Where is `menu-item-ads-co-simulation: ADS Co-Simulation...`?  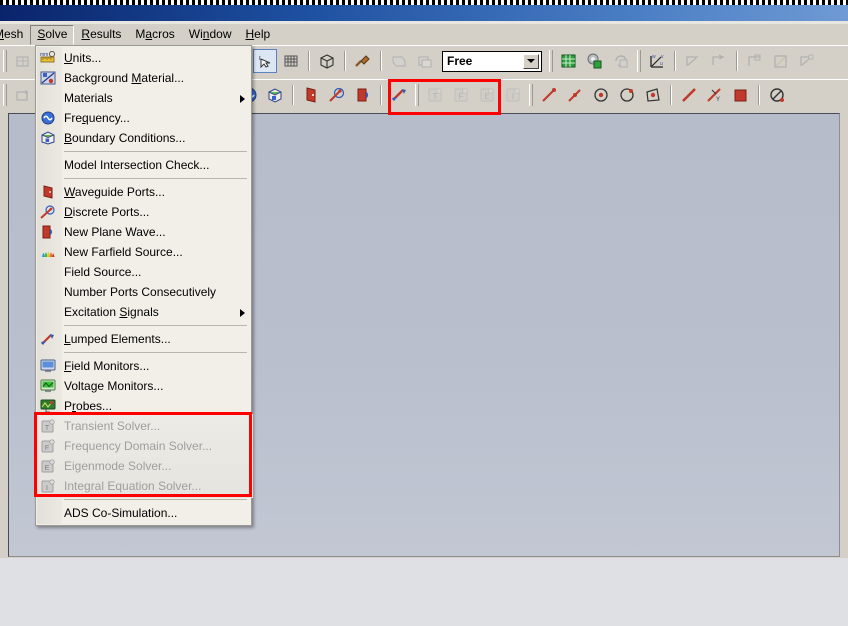
menu-item-ads-co-simulation: ADS Co-Simulation... is located at coordinates (143, 513).